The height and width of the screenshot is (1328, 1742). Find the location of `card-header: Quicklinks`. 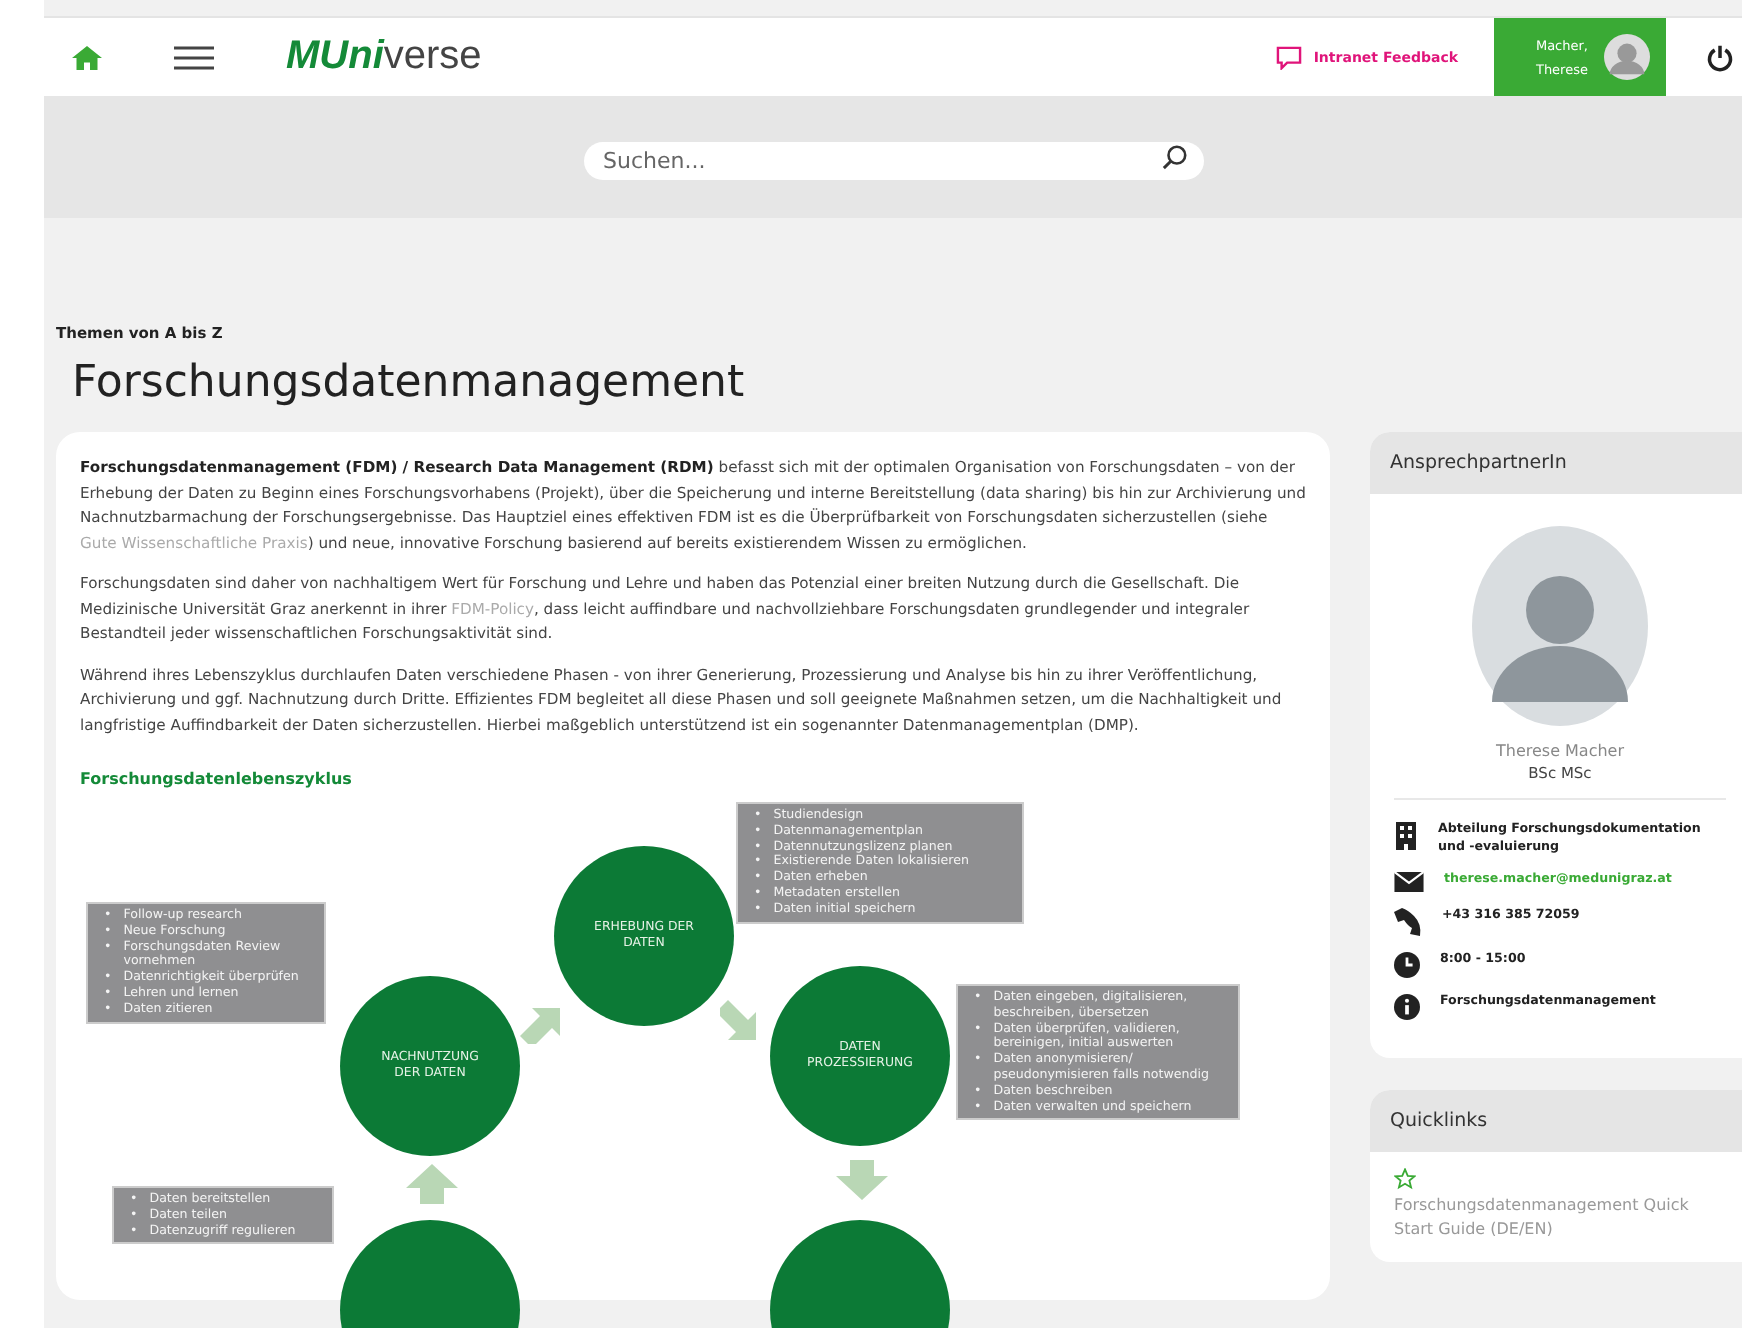

card-header: Quicklinks is located at coordinates (1556, 1121).